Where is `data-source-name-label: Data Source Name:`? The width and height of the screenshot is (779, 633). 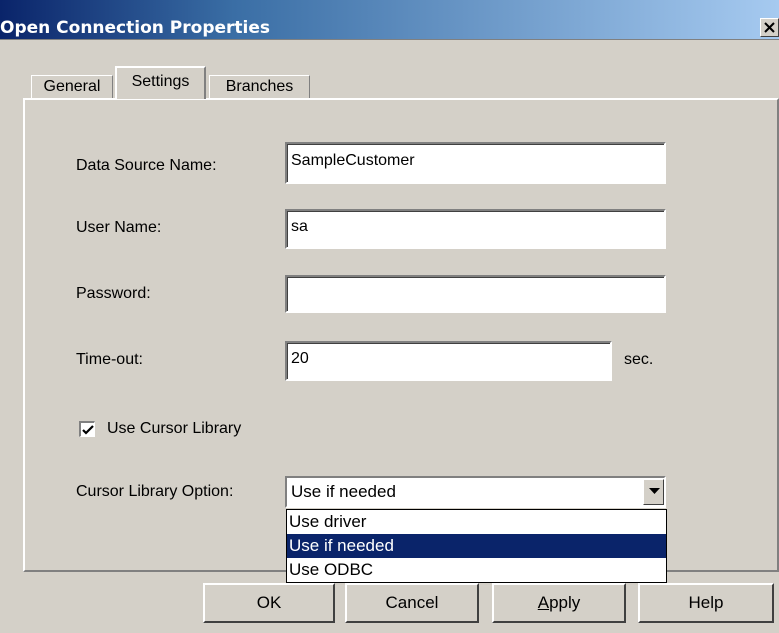 data-source-name-label: Data Source Name: is located at coordinates (146, 165).